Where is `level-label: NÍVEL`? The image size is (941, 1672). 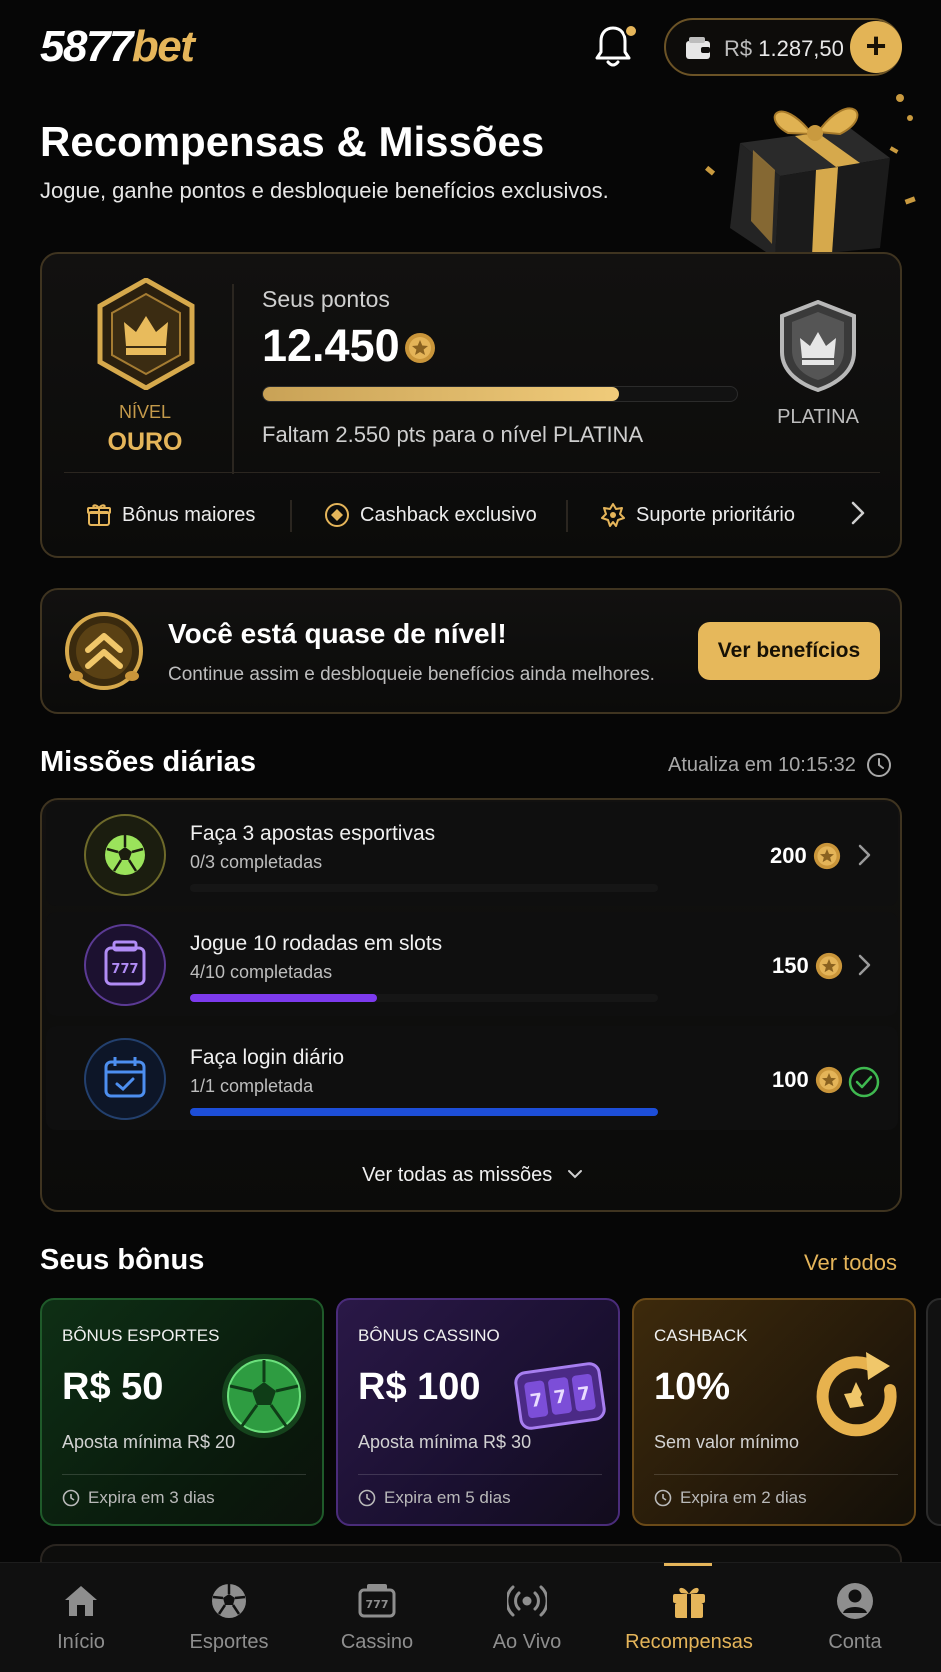
level-label: NÍVEL is located at coordinates (145, 412).